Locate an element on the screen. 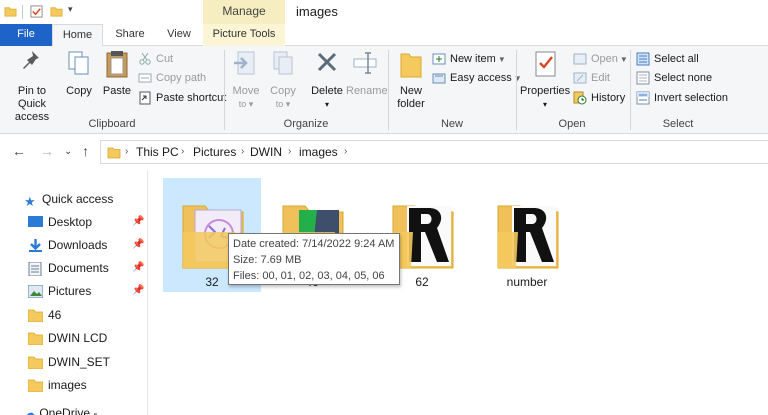 Image resolution: width=768 pixels, height=415 pixels. address-bar: › This PC › Pictures › DWIN › images › is located at coordinates (434, 152).